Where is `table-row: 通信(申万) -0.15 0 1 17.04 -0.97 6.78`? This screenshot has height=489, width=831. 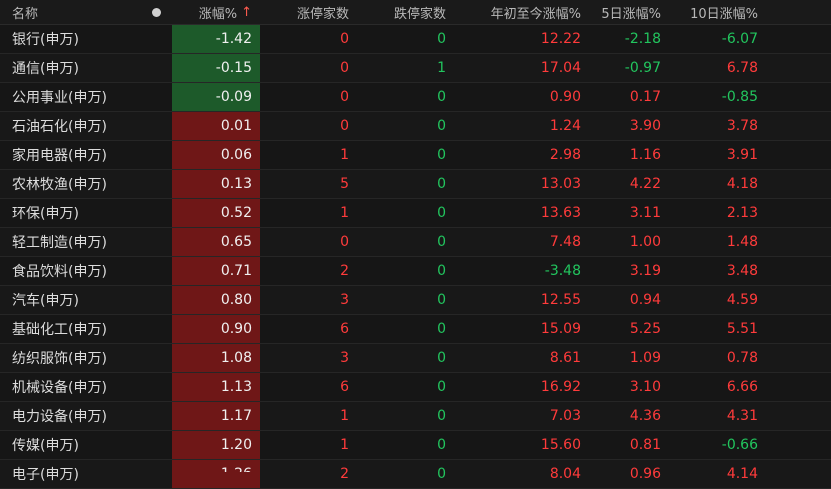 table-row: 通信(申万) -0.15 0 1 17.04 -0.97 6.78 is located at coordinates (415, 68).